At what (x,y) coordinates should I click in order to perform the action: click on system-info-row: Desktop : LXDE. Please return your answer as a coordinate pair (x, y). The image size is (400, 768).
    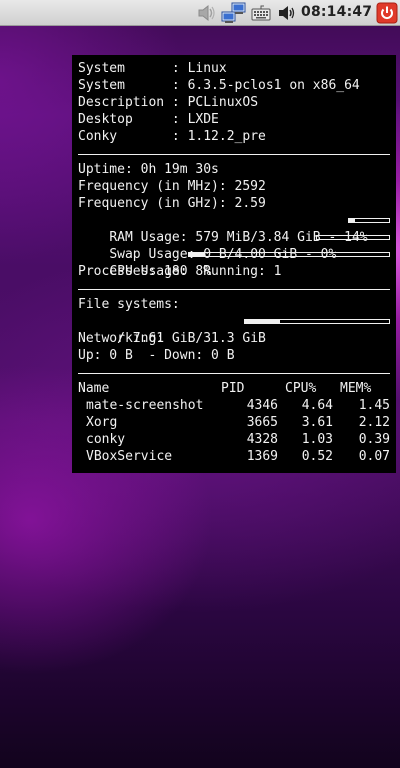
    Looking at the image, I should click on (148, 119).